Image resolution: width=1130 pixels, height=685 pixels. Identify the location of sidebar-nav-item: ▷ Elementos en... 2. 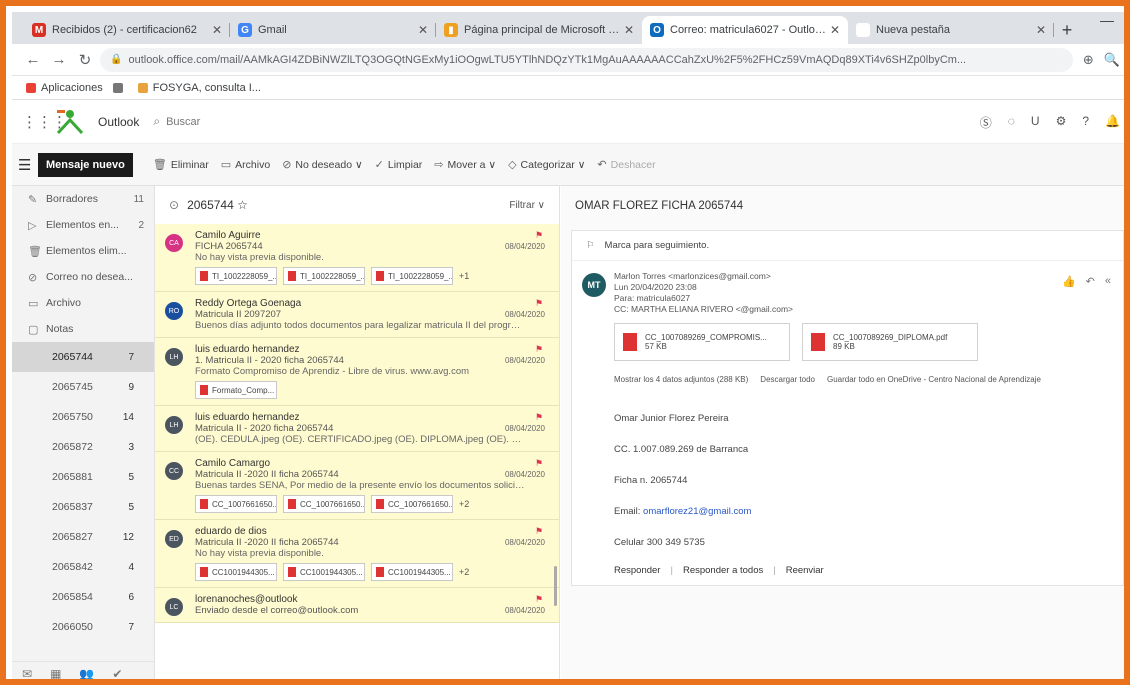
(83, 225).